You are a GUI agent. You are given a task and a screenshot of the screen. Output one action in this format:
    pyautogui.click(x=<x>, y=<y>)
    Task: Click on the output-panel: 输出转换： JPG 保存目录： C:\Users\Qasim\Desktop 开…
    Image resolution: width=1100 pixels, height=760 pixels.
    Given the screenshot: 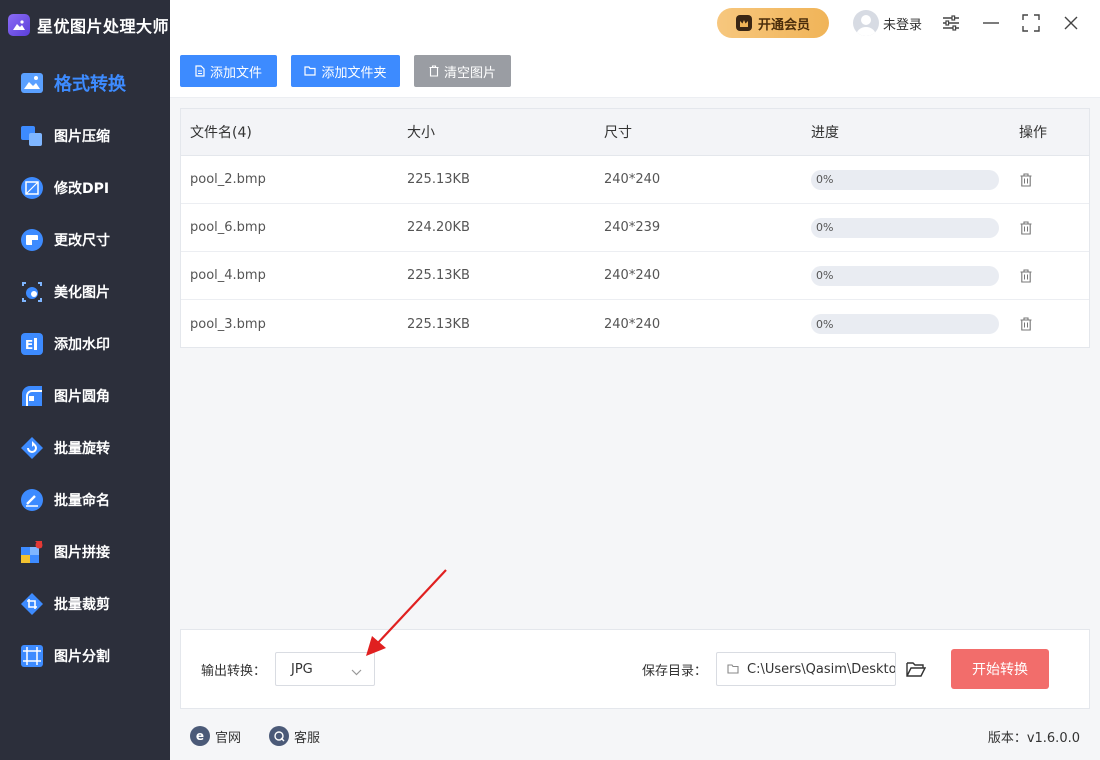 What is the action you would take?
    pyautogui.click(x=635, y=669)
    